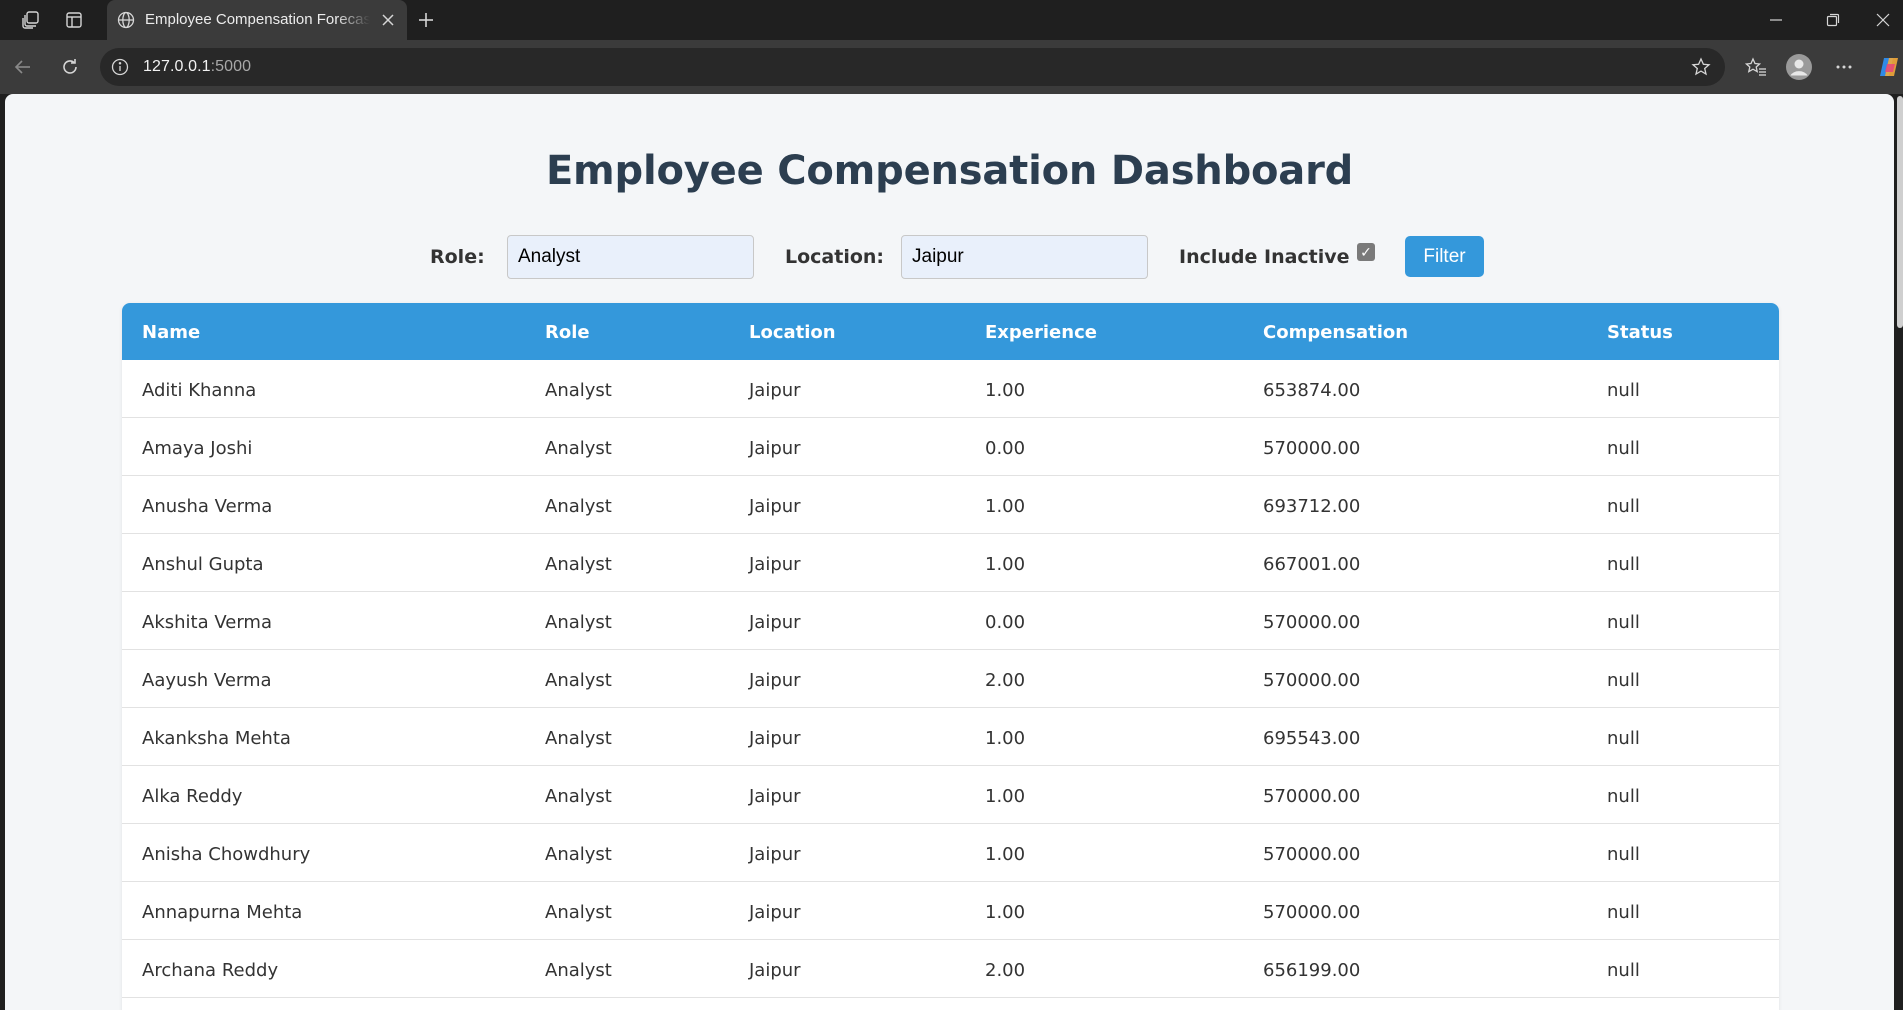 The height and width of the screenshot is (1010, 1903). What do you see at coordinates (192, 796) in the screenshot?
I see `cell-name: Alka Reddy` at bounding box center [192, 796].